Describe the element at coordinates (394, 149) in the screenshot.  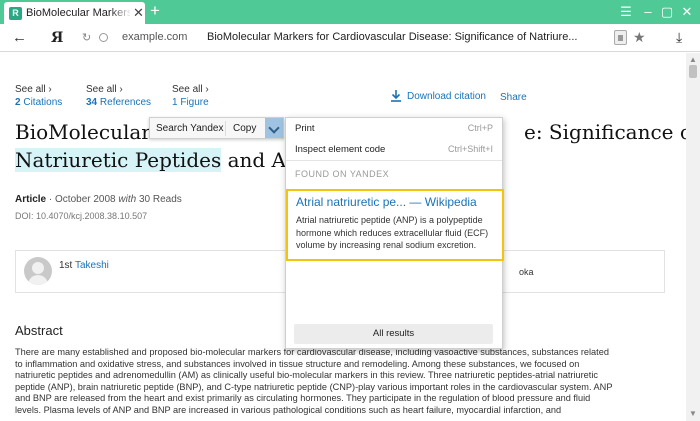
I see `inspect-menu-item: Inspect element code Ctrl+Shift+I` at that location.